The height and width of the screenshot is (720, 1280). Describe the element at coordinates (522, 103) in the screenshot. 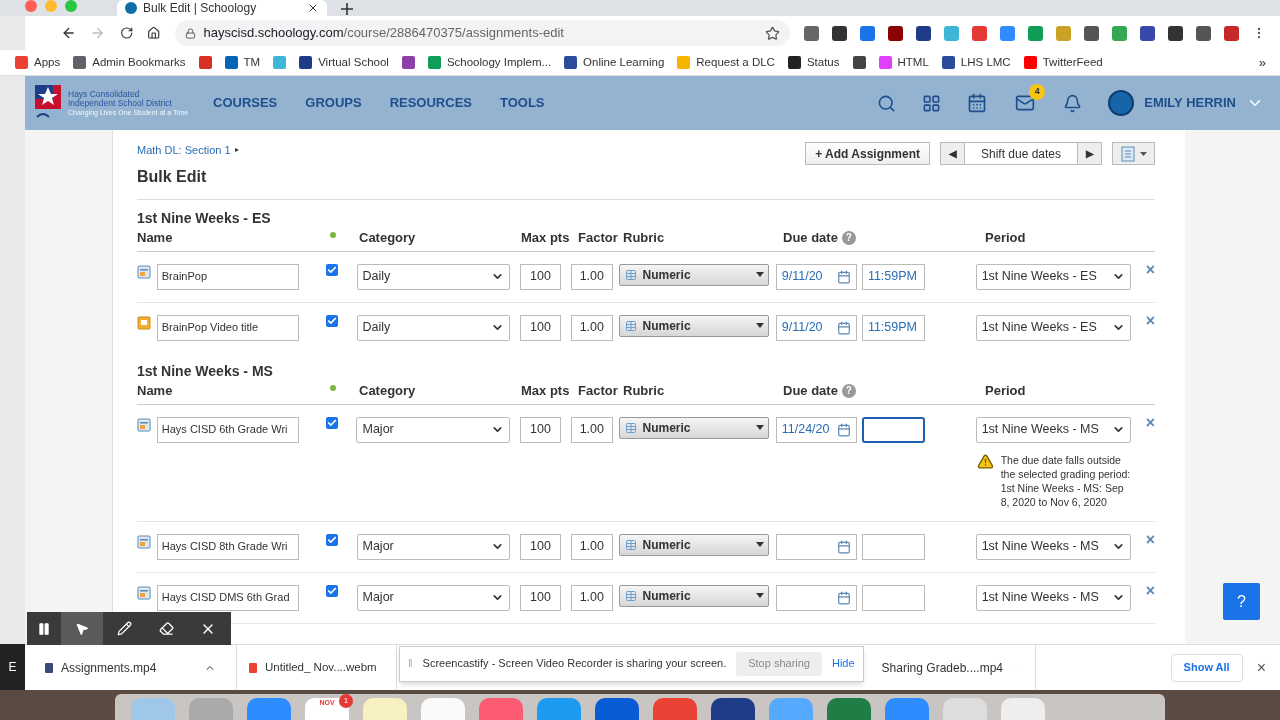

I see `nav-link: TOOLS` at that location.